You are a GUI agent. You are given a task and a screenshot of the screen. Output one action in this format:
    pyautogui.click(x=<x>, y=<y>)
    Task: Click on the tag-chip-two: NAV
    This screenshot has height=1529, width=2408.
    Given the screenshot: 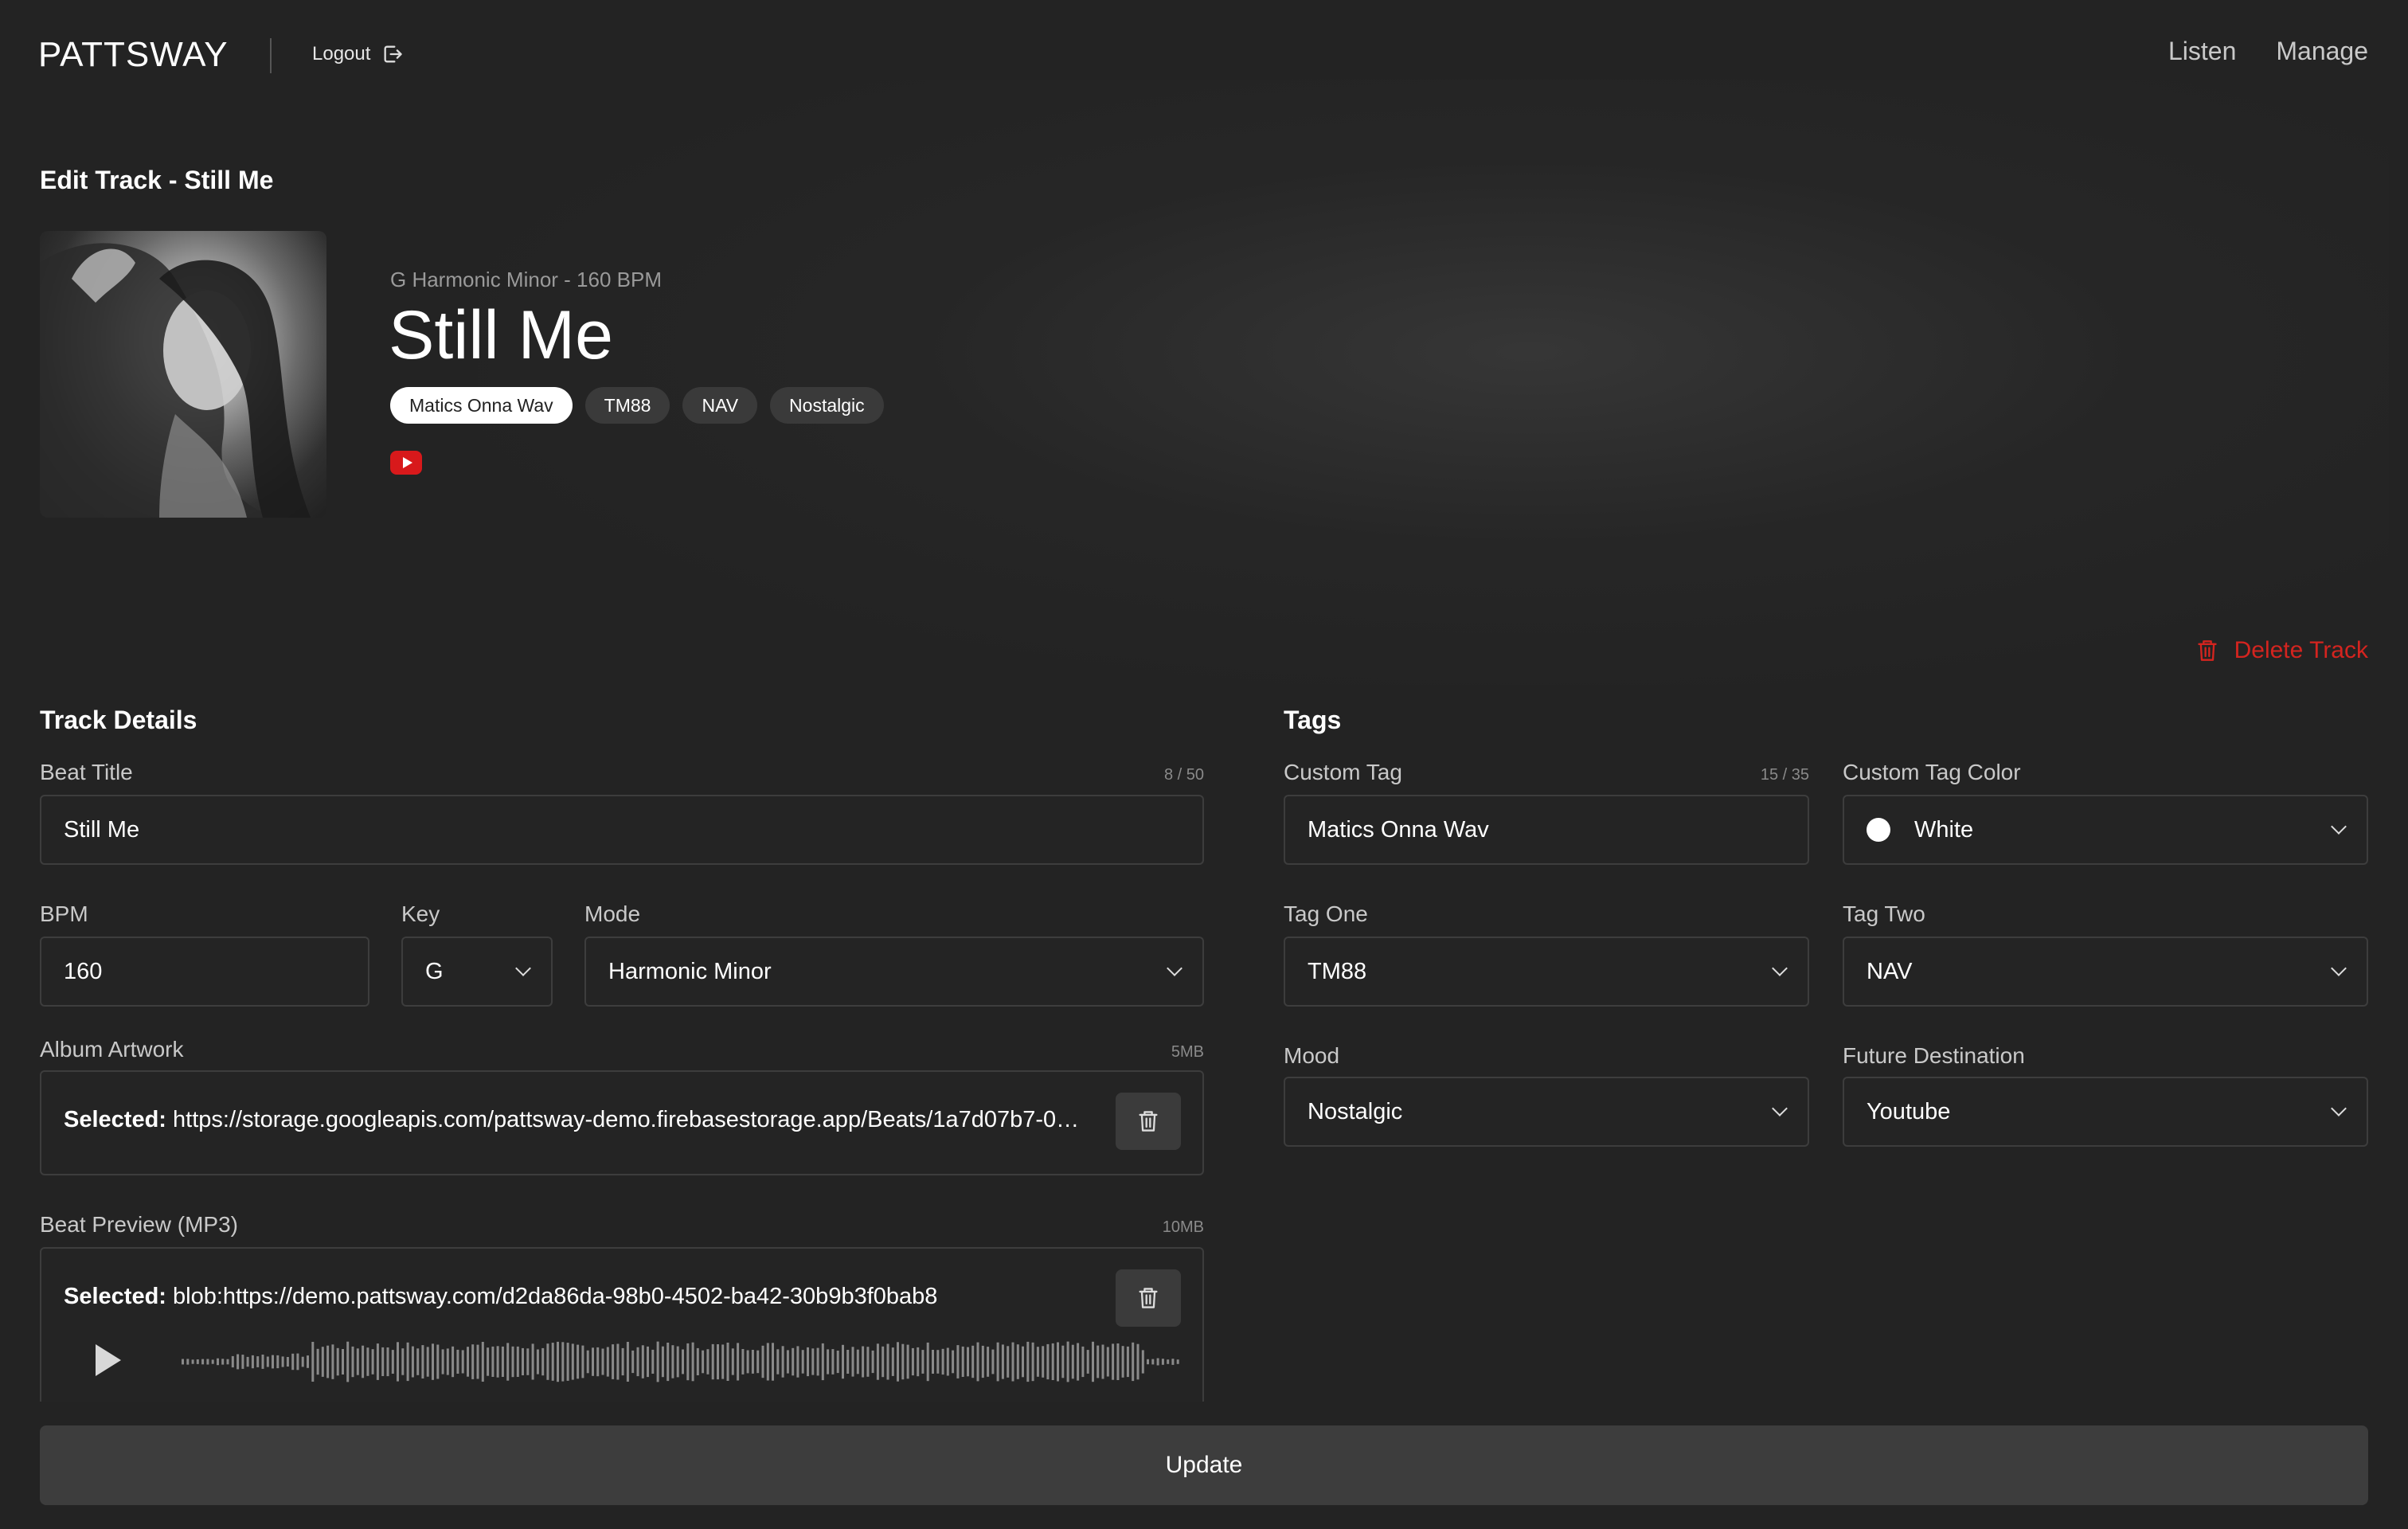 What is the action you would take?
    pyautogui.click(x=720, y=405)
    